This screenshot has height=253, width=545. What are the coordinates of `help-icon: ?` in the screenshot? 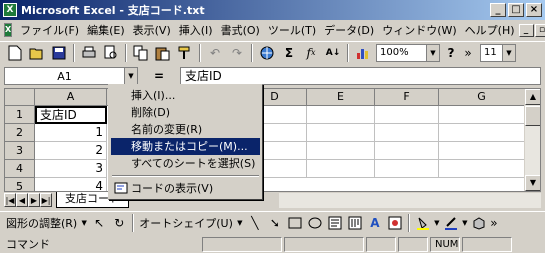 It's located at (451, 53).